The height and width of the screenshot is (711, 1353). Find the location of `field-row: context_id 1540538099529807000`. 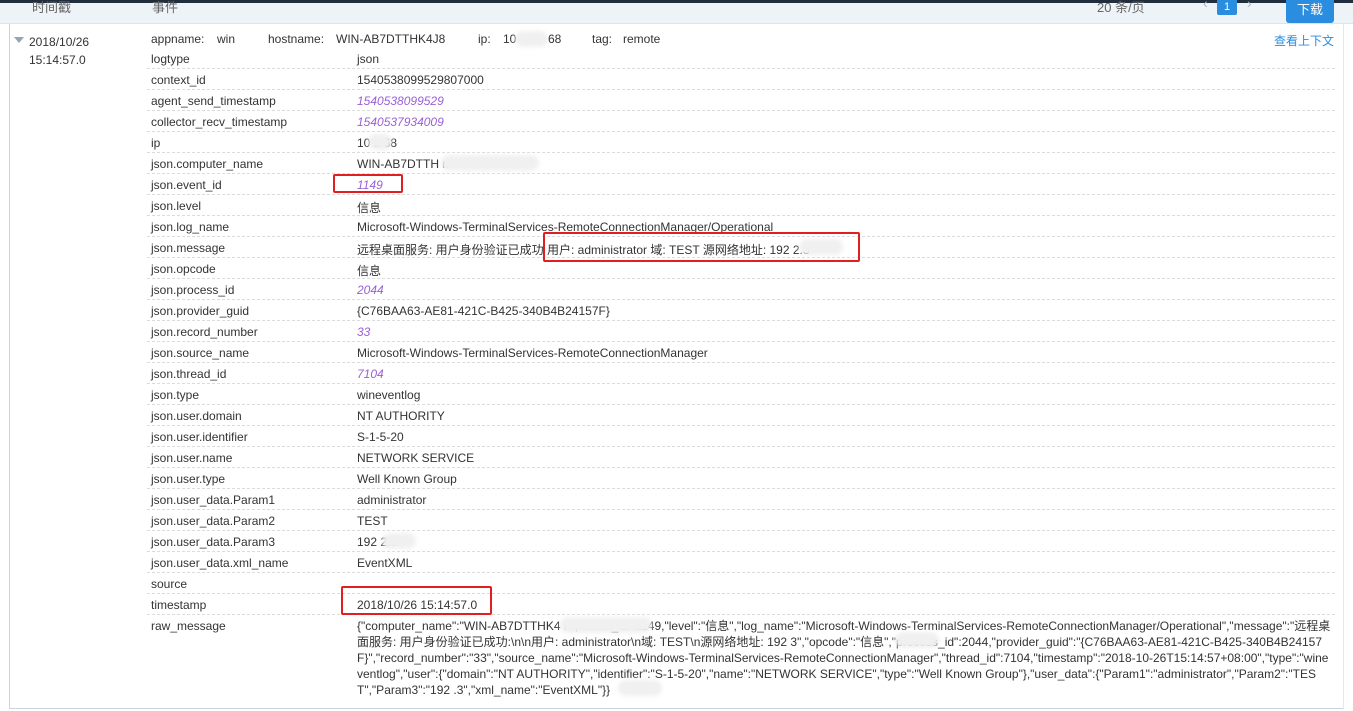

field-row: context_id 1540538099529807000 is located at coordinates (741, 79).